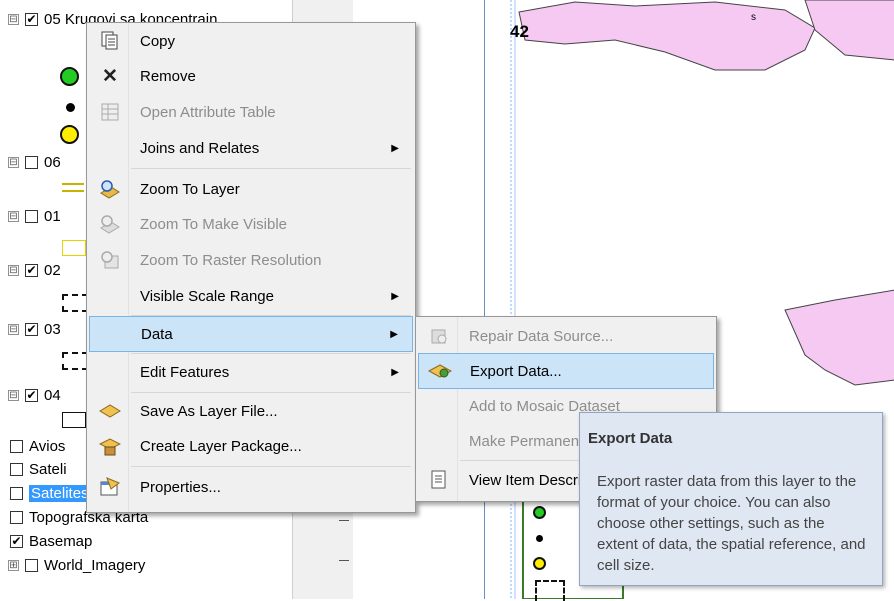  Describe the element at coordinates (110, 224) in the screenshot. I see `zoom-visible-icon` at that location.